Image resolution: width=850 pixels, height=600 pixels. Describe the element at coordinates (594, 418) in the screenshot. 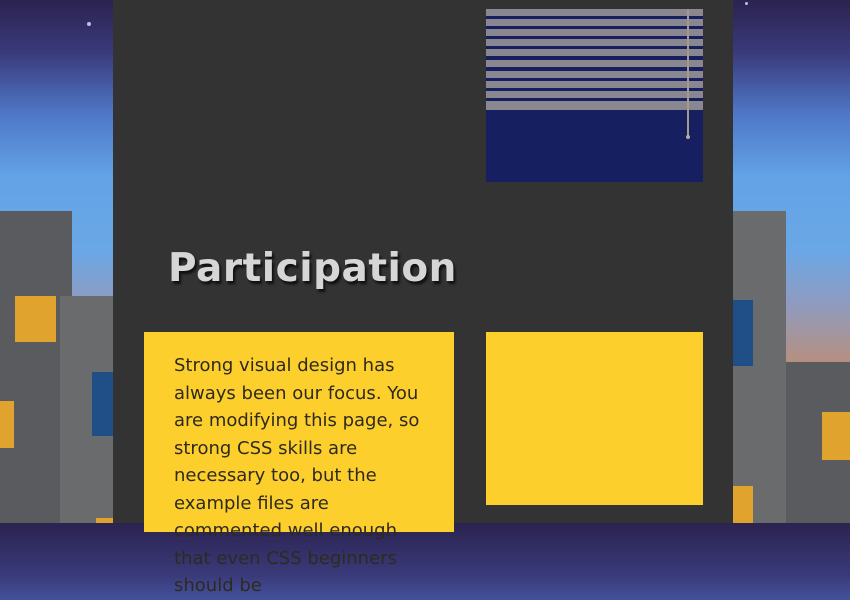

I see `side-card` at that location.